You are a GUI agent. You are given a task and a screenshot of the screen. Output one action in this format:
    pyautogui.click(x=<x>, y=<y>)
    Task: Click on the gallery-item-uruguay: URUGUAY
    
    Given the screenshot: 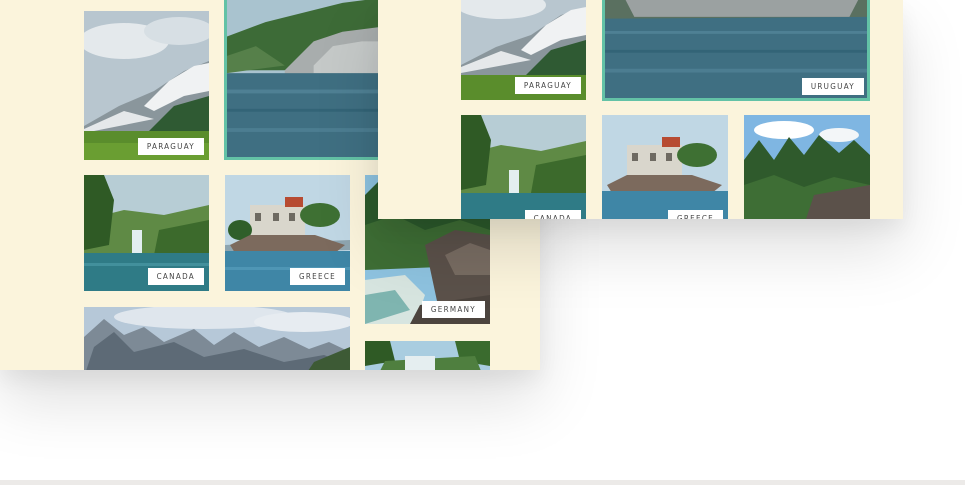 What is the action you would take?
    pyautogui.click(x=736, y=50)
    